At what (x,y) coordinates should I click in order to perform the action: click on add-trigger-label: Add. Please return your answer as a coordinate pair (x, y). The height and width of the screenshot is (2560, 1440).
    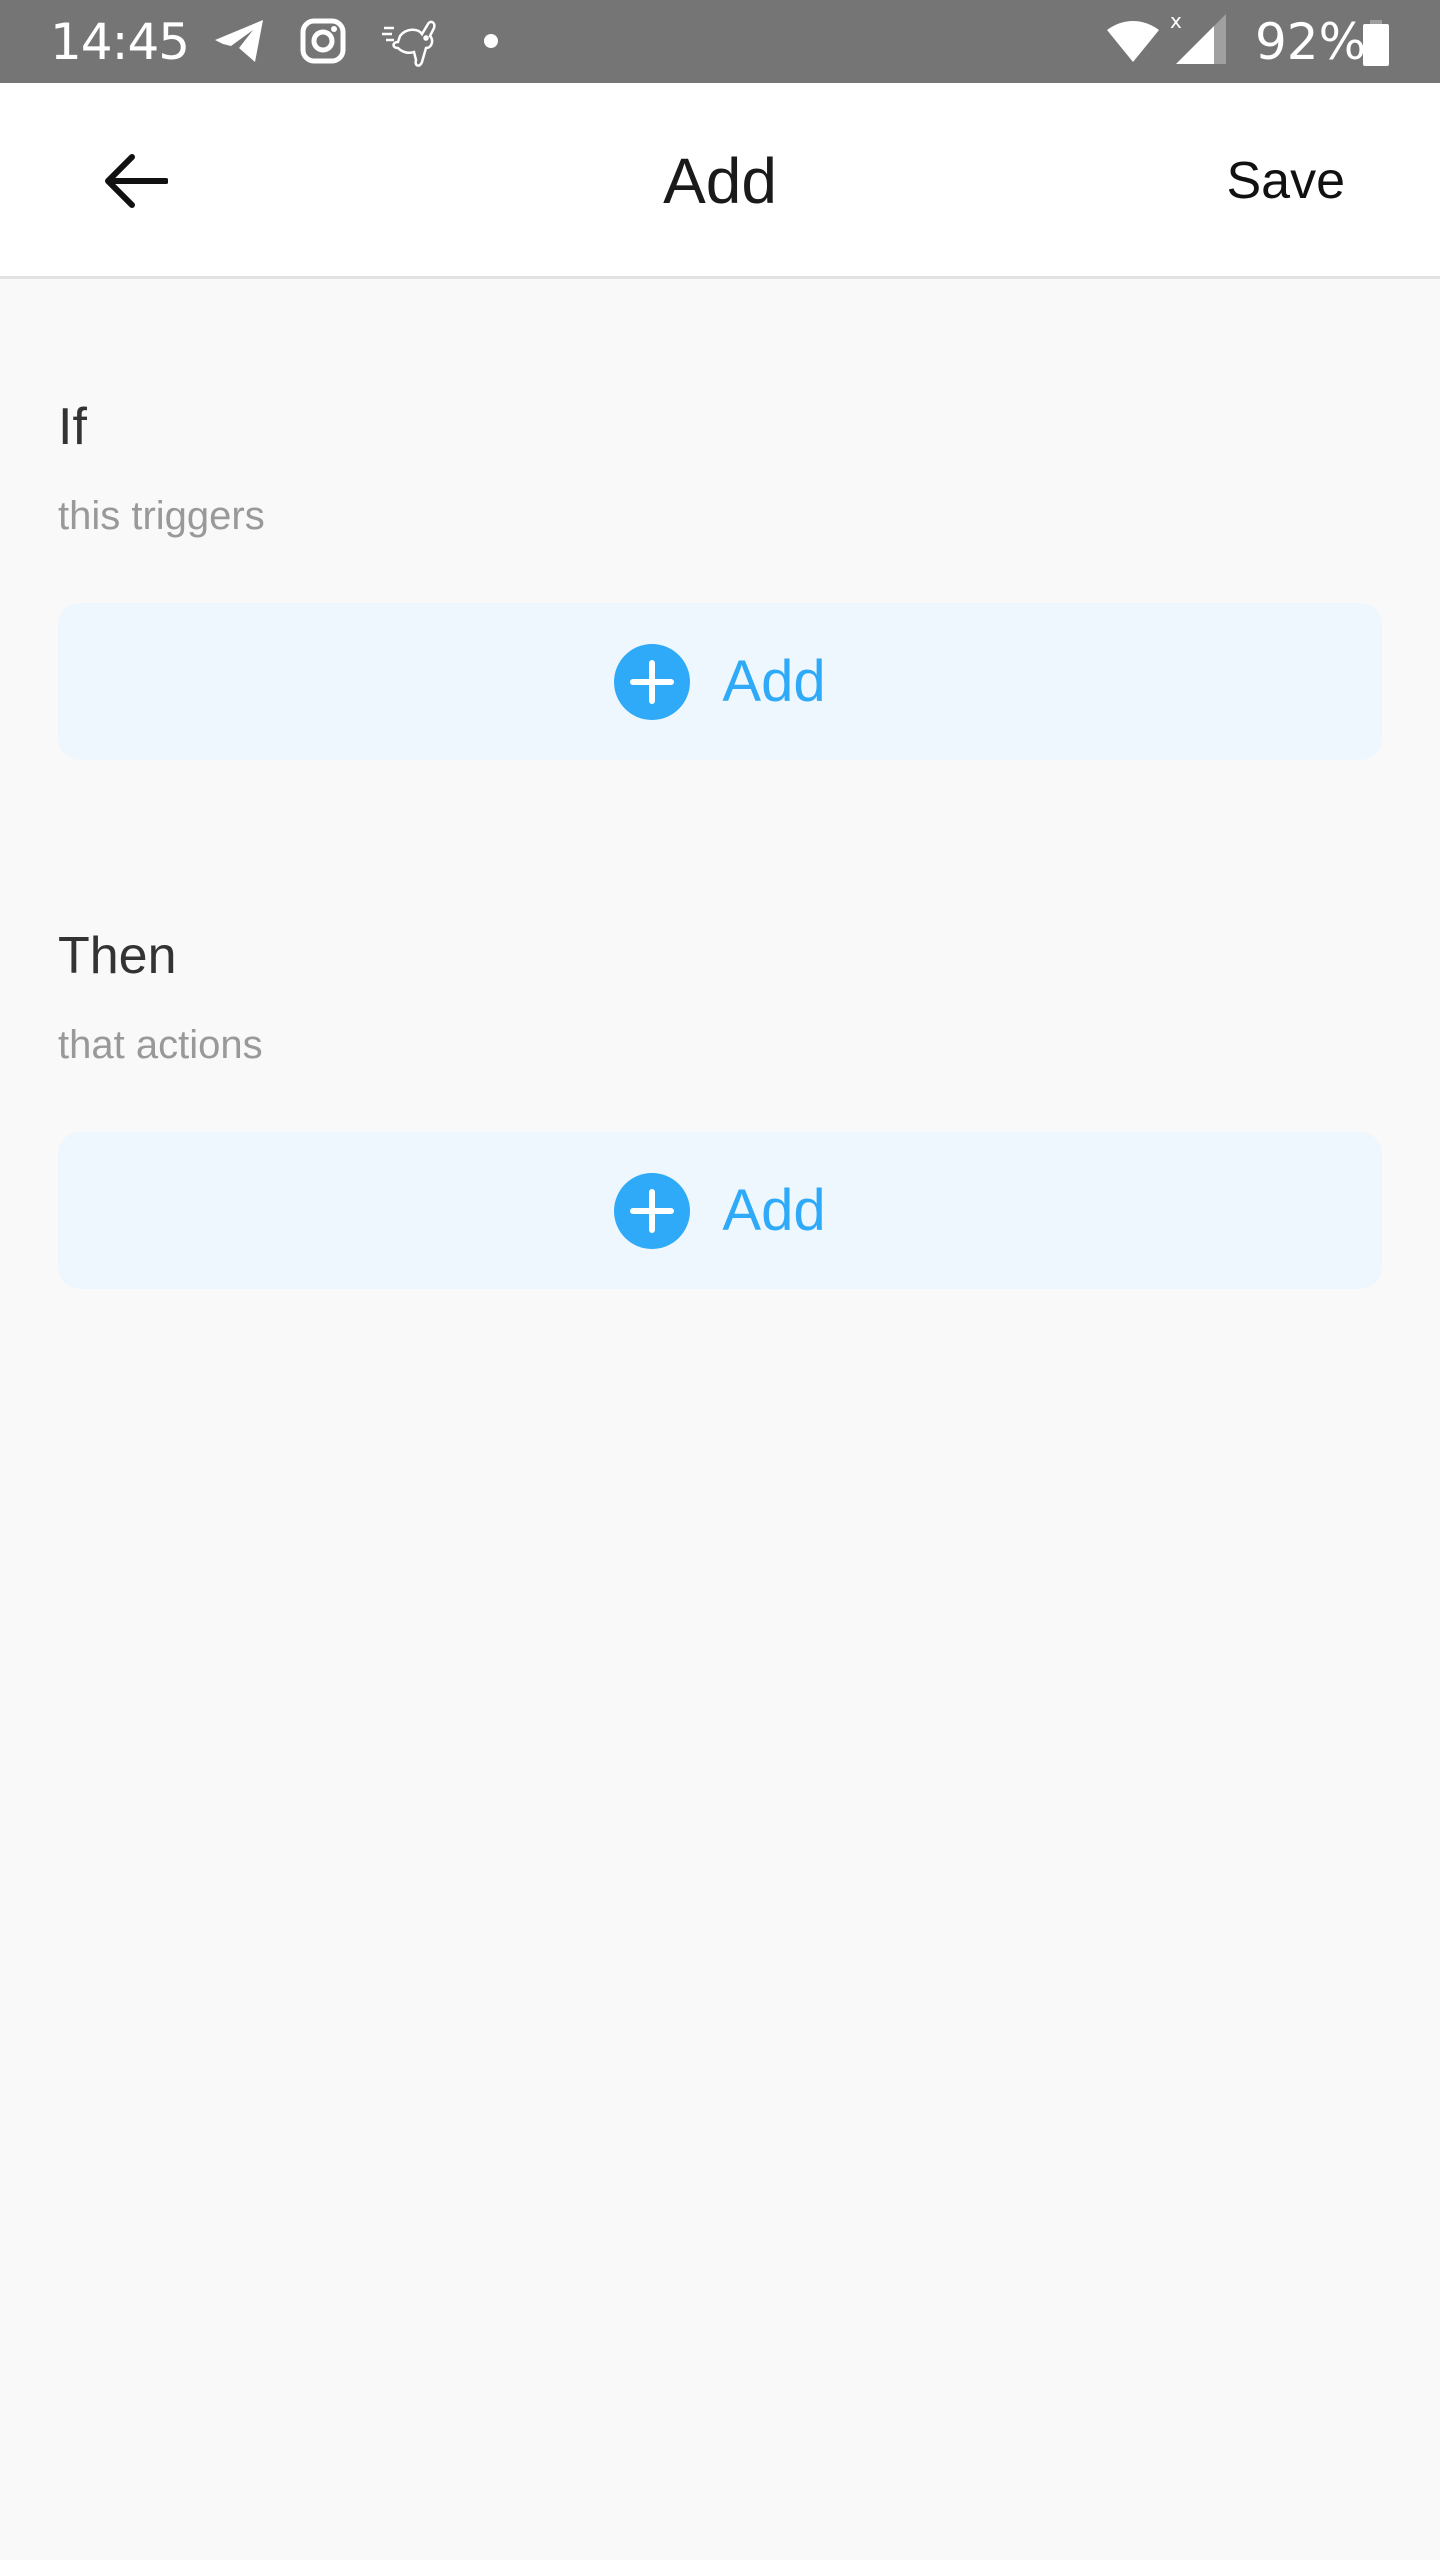
    Looking at the image, I should click on (774, 681).